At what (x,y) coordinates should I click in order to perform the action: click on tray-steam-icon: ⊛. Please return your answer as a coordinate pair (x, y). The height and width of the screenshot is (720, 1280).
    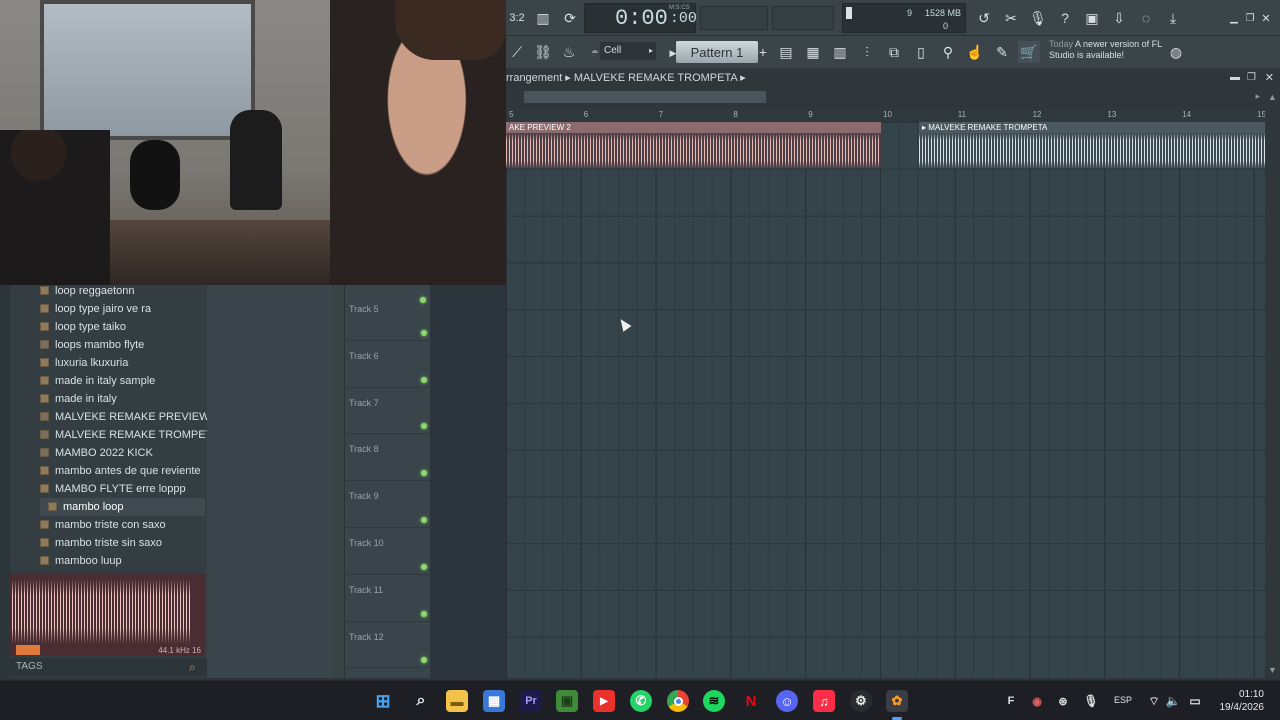
    Looking at the image, I should click on (1063, 701).